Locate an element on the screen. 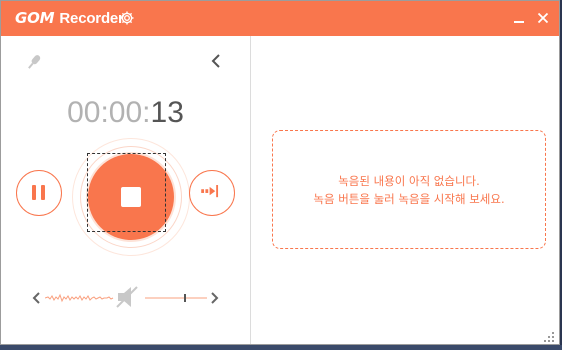  chevron-left-icon is located at coordinates (216, 61).